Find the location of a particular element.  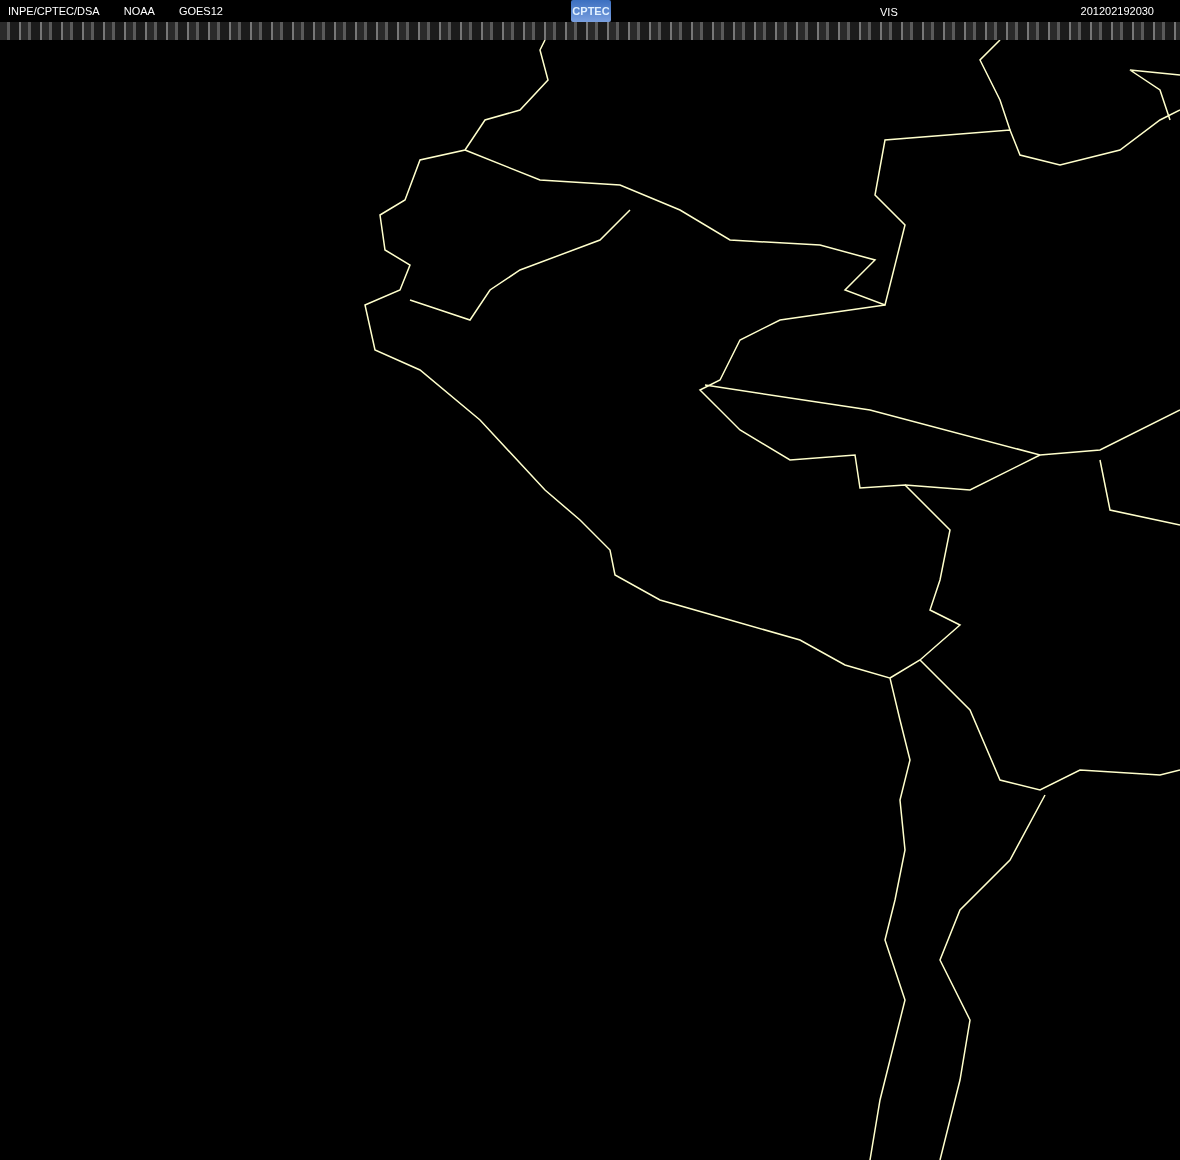

channel-label: VIS is located at coordinates (889, 12).